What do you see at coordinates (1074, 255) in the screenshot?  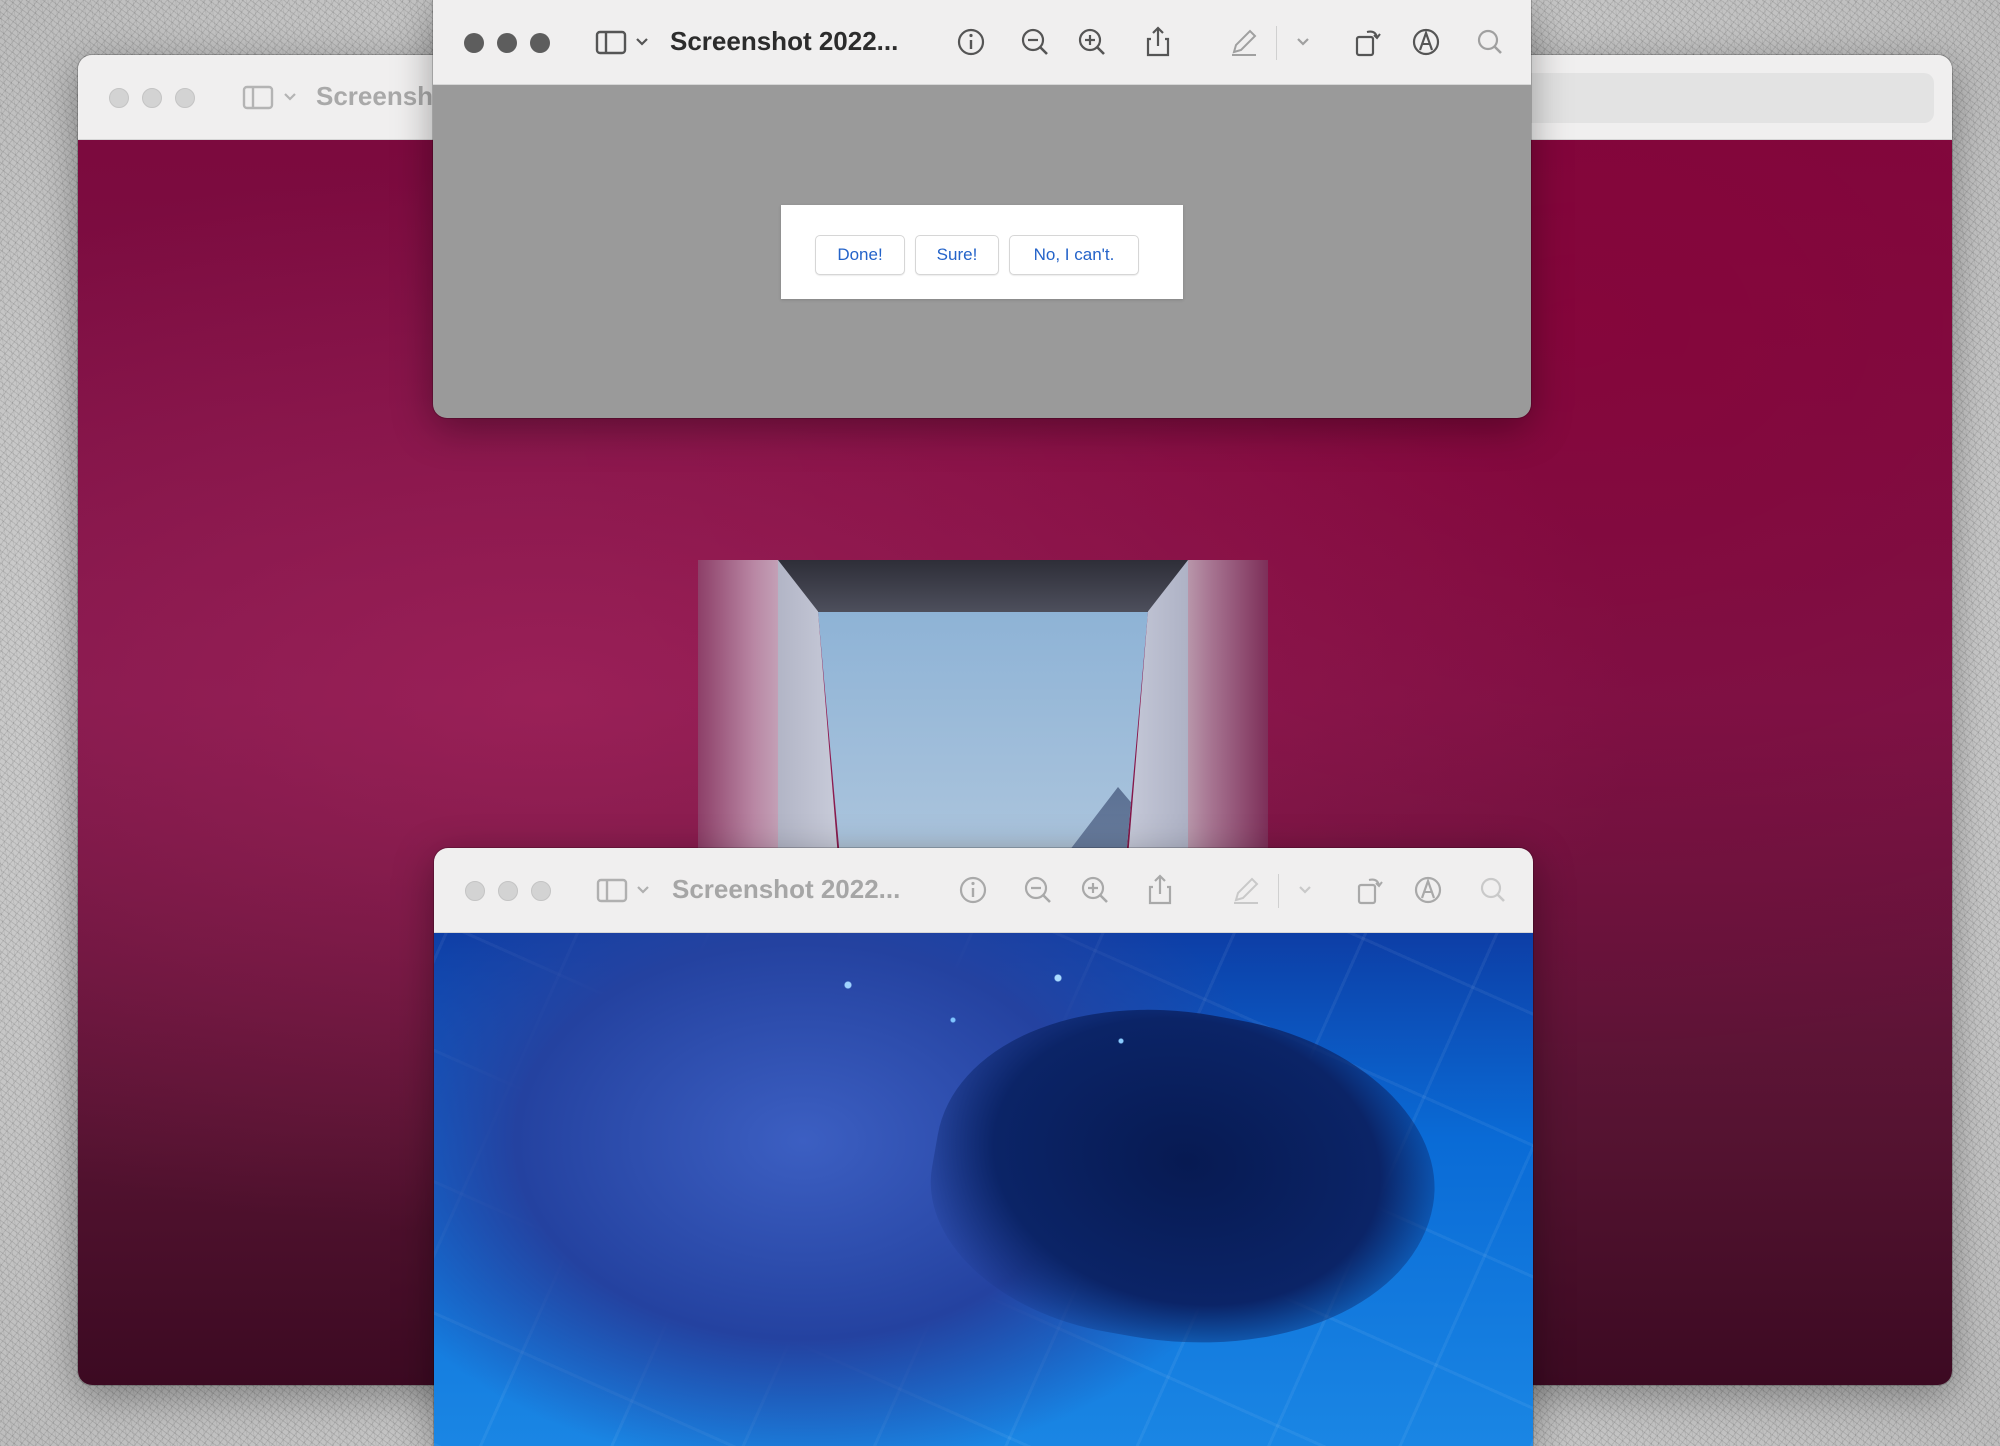 I see `no-i-cant-button: No, I can't.` at bounding box center [1074, 255].